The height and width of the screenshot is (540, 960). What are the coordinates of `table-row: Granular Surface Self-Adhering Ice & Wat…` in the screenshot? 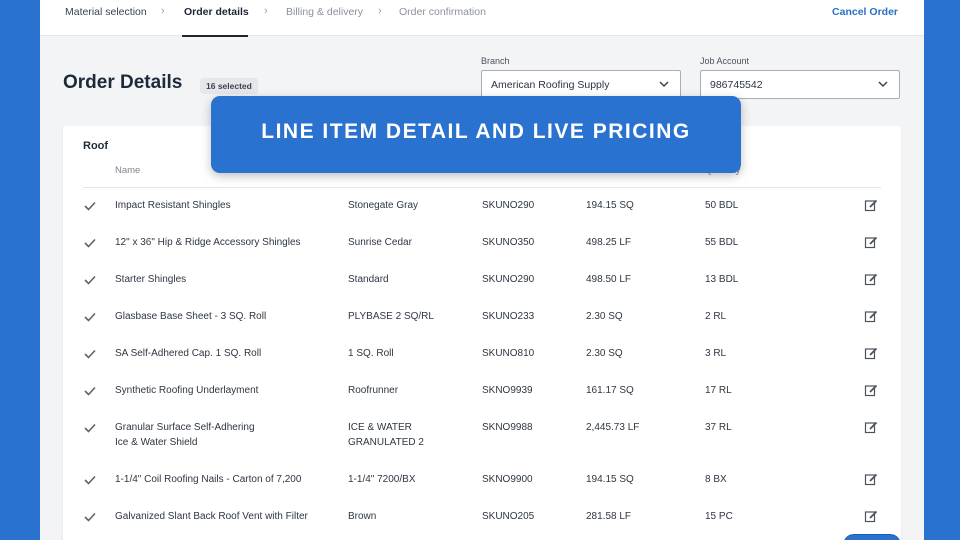 It's located at (482, 442).